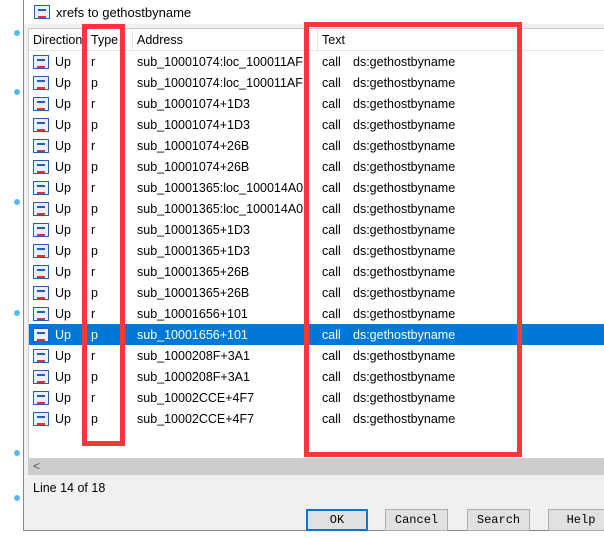  Describe the element at coordinates (103, 235) in the screenshot. I see `annotation-box-type` at that location.